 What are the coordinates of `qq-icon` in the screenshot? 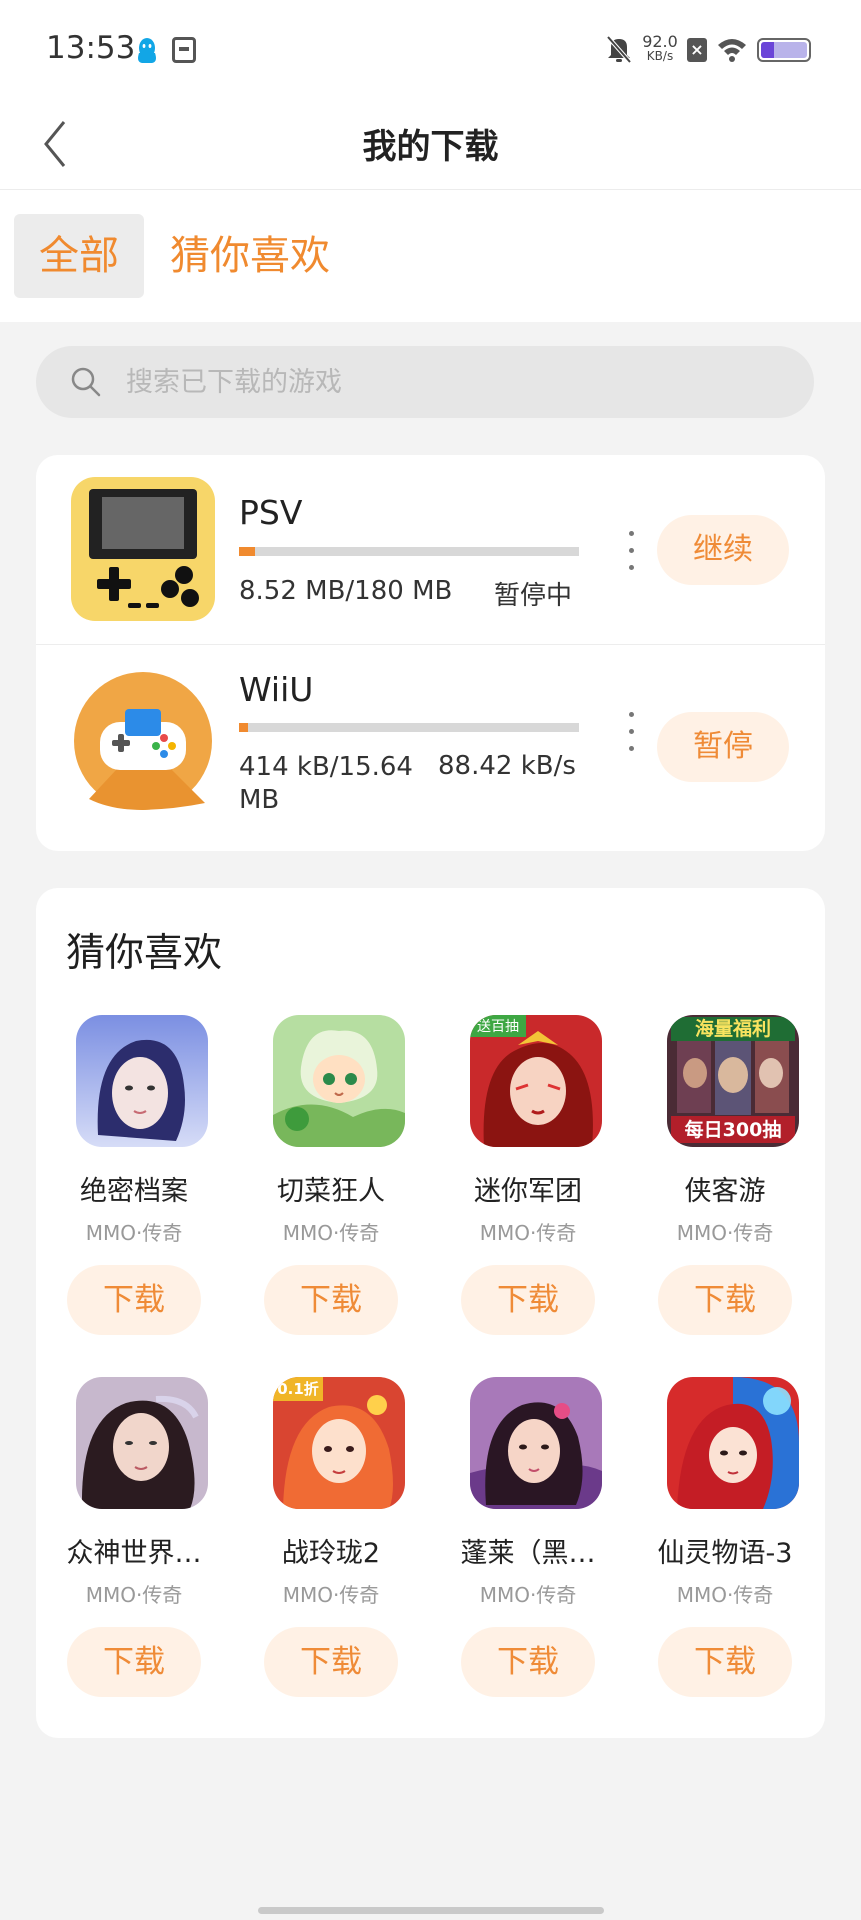 It's located at (147, 50).